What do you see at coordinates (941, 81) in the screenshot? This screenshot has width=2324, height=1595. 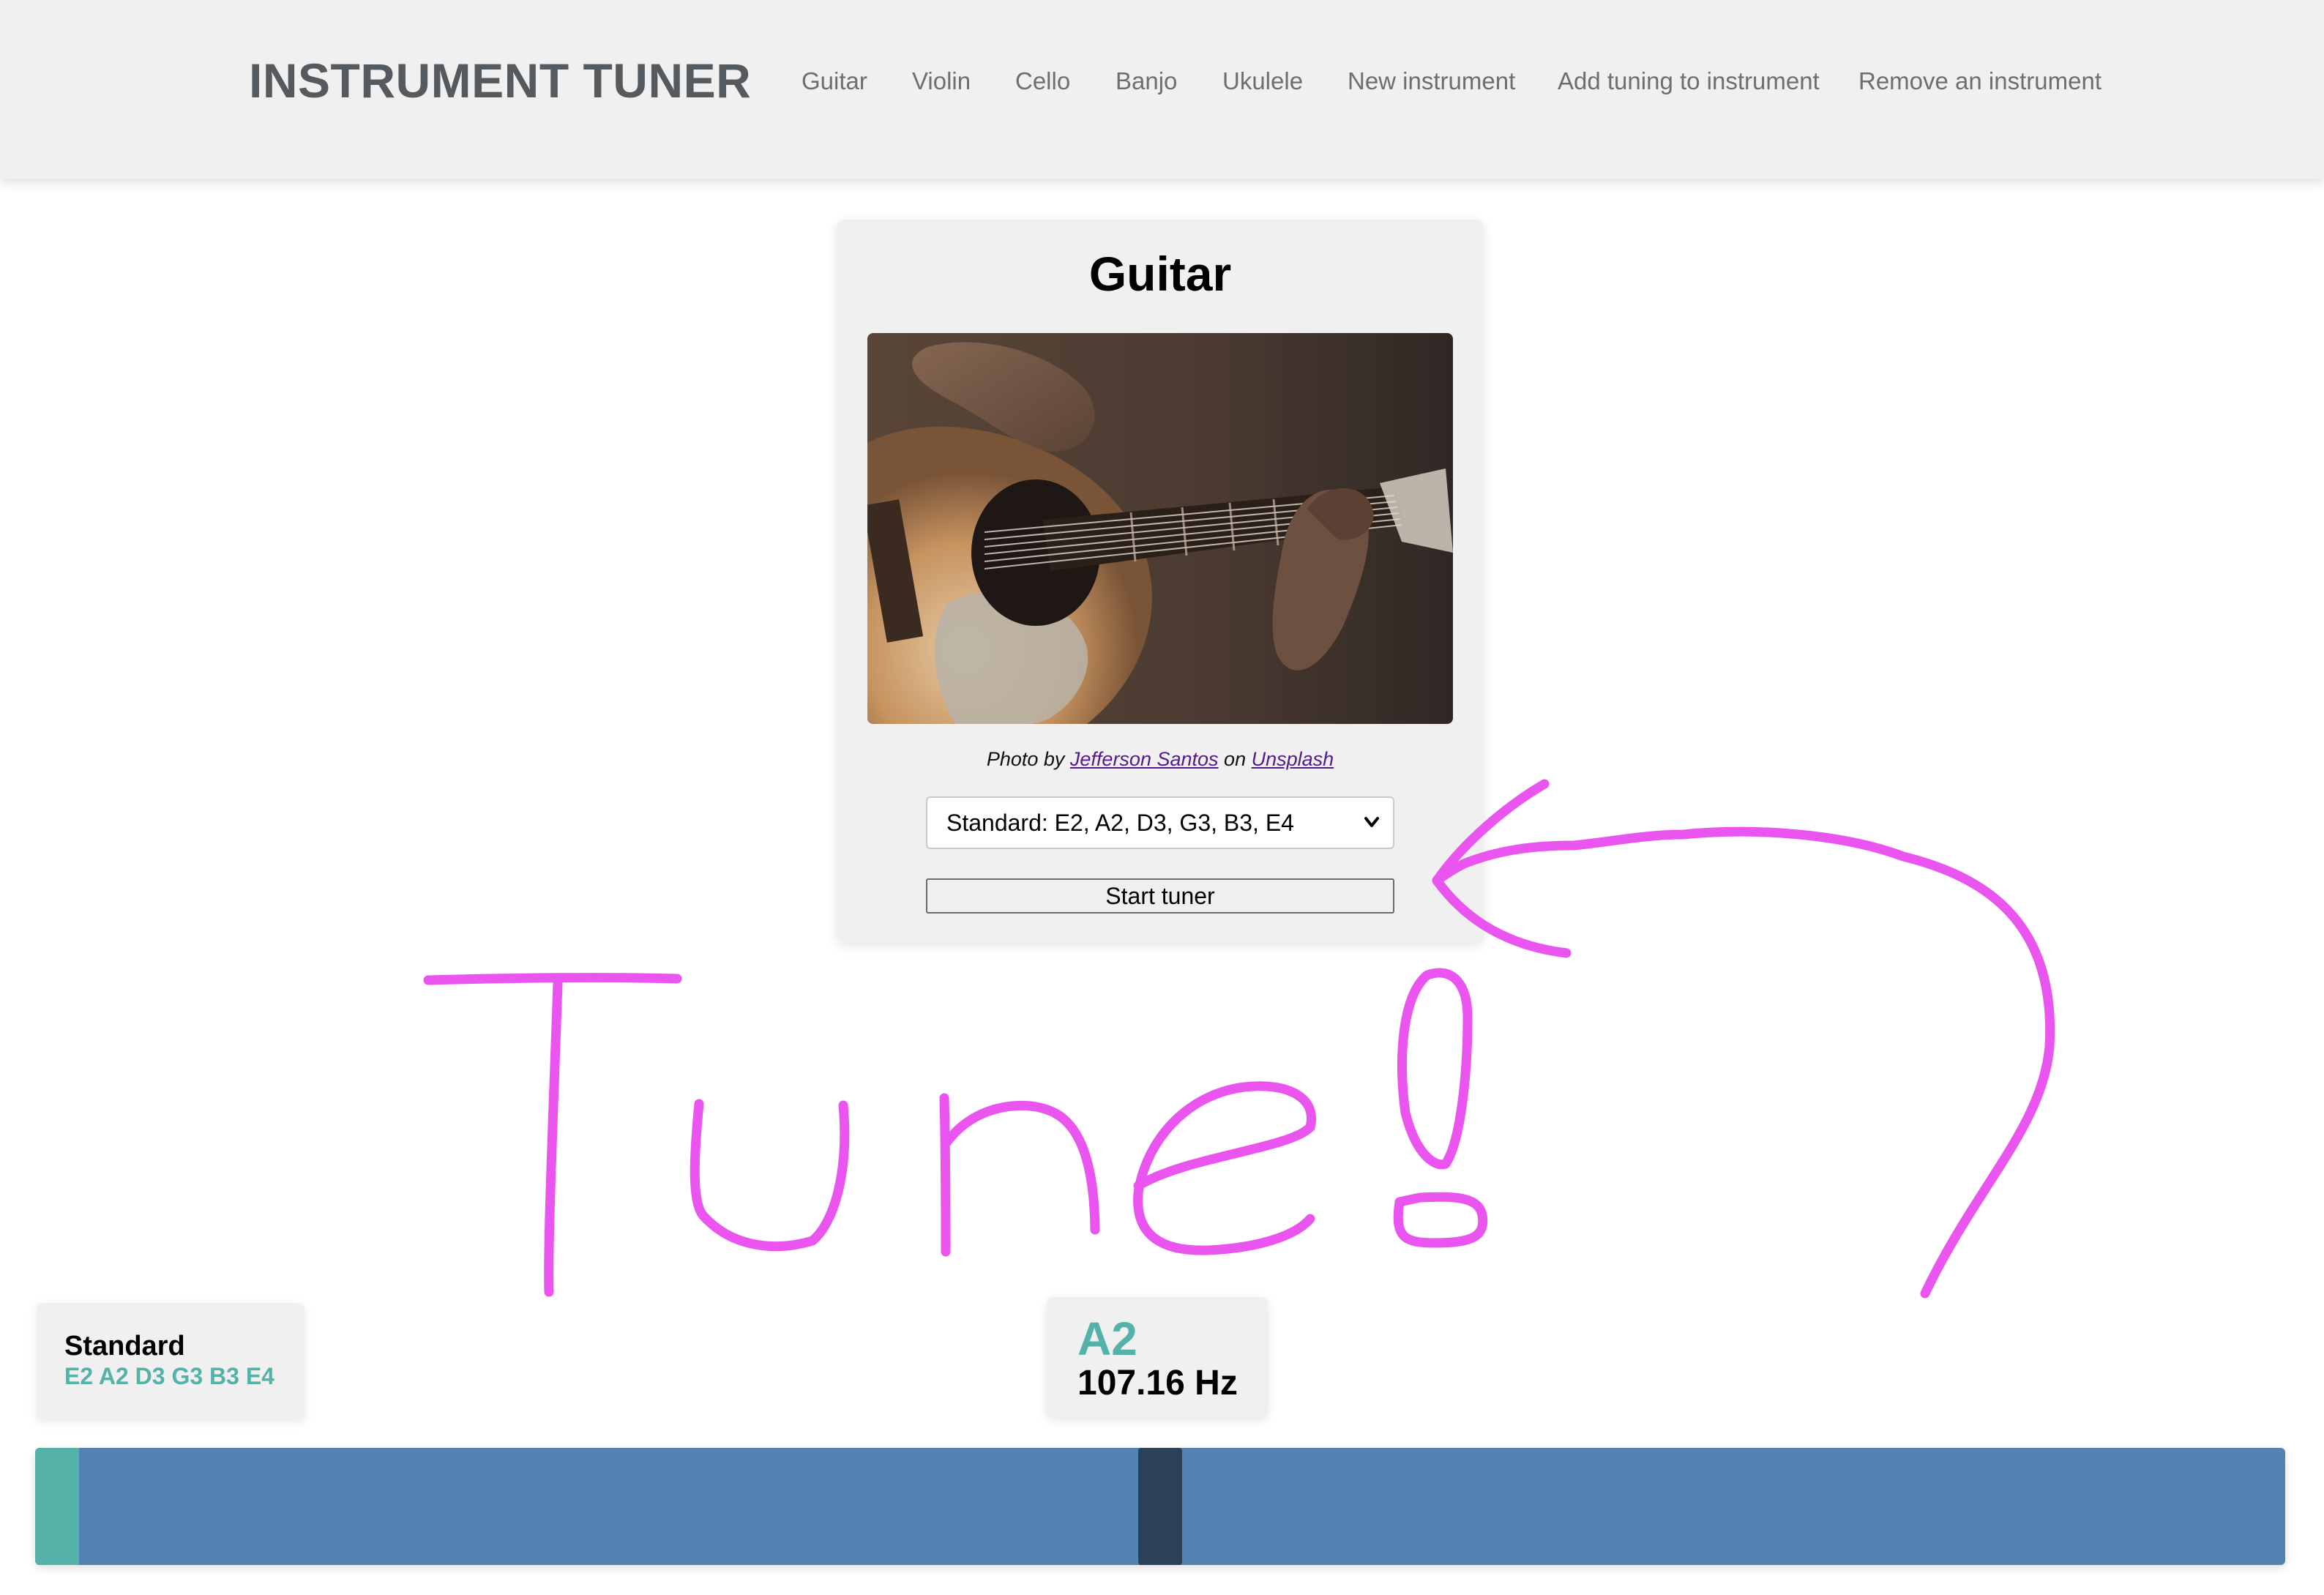 I see `nav-violin: Violin` at bounding box center [941, 81].